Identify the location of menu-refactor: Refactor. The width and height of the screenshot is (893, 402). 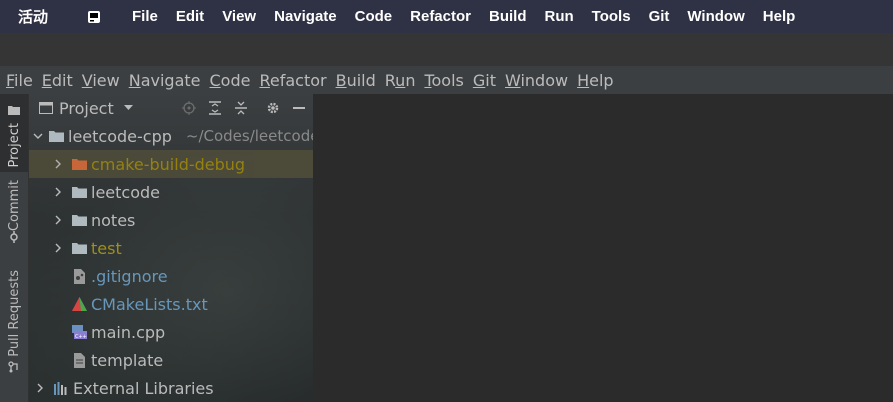
(292, 80).